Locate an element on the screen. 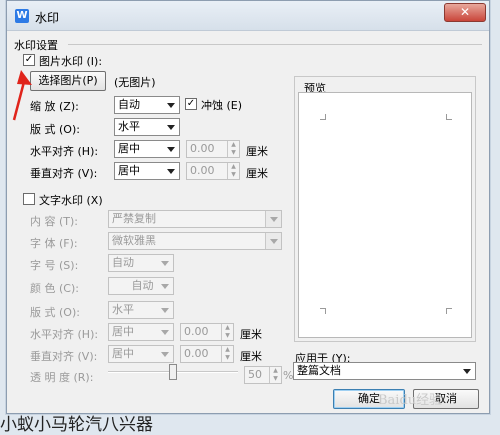 The height and width of the screenshot is (435, 500). apply-to-select: 整篇文档 is located at coordinates (384, 371).